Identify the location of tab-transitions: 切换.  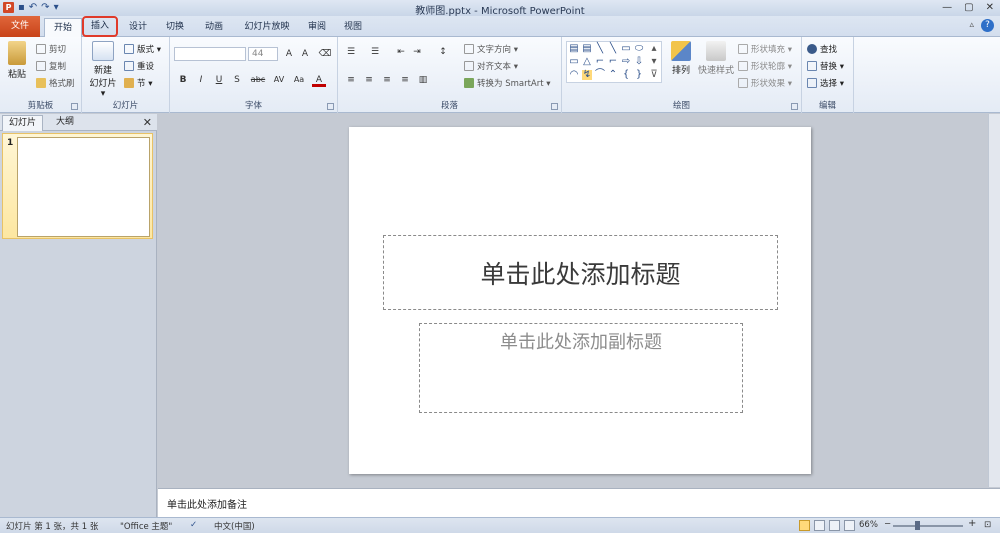
(175, 27).